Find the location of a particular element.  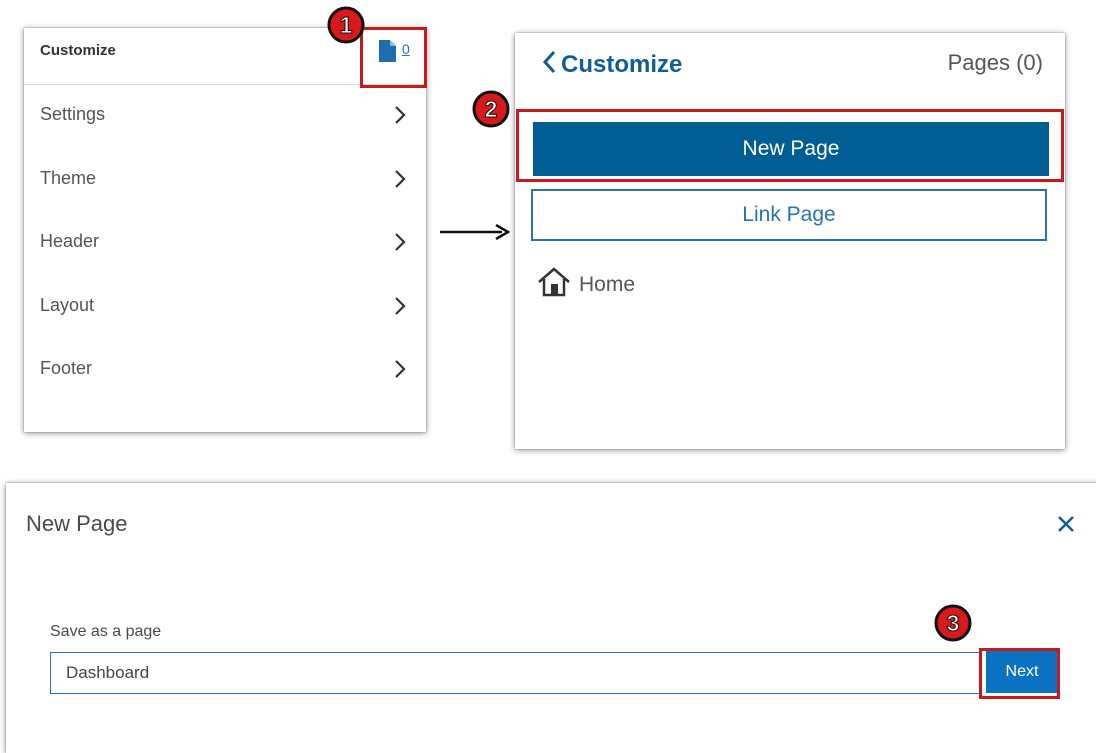

field-label: Save as a page is located at coordinates (106, 631).